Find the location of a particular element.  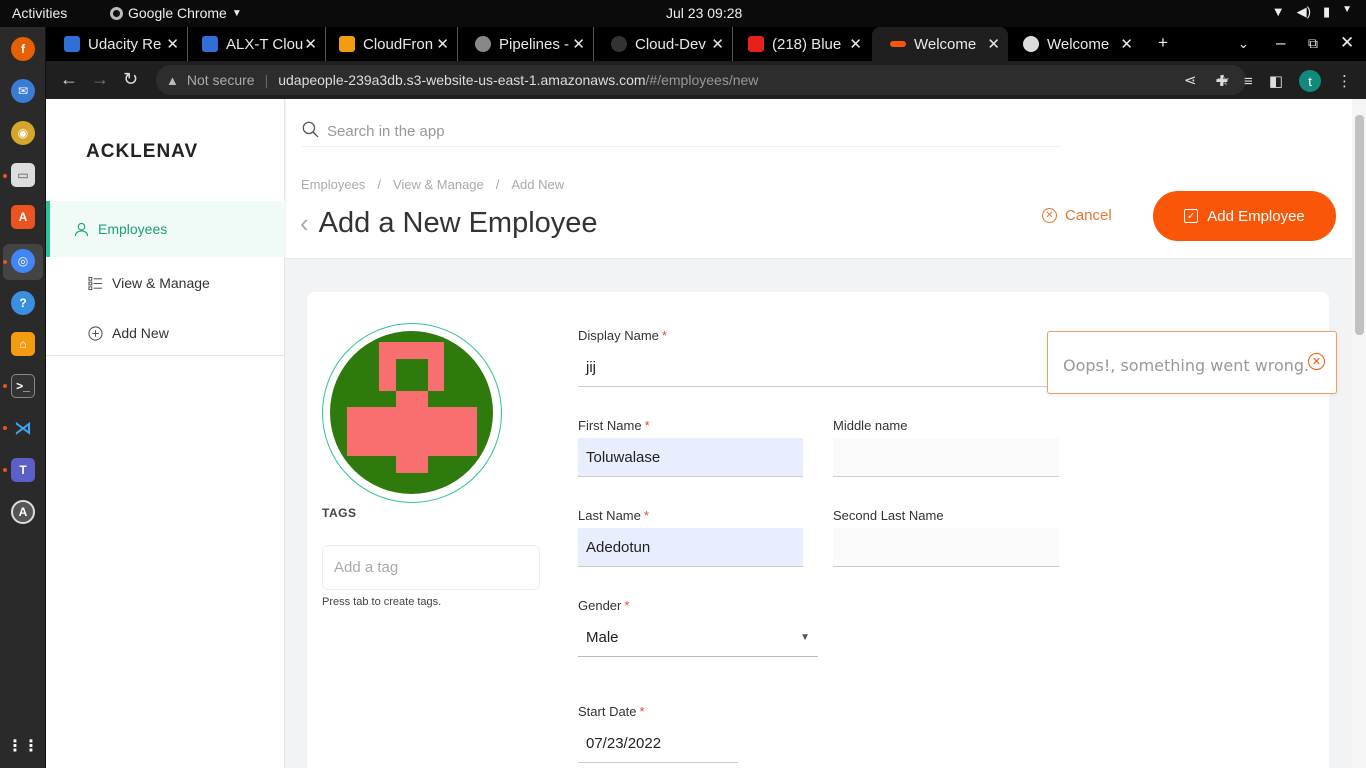

page-scrollbar is located at coordinates (1359, 433).